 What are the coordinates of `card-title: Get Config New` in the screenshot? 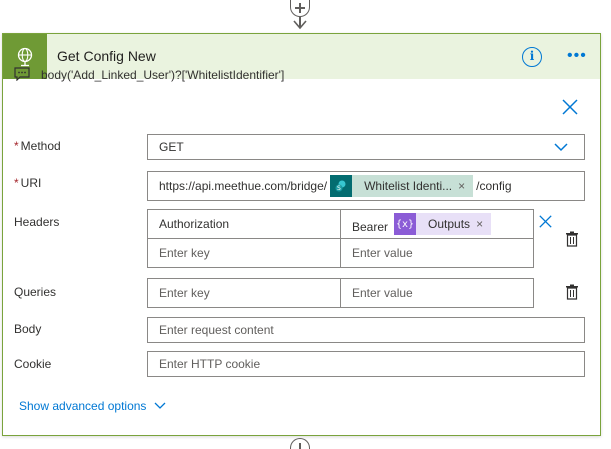 It's located at (106, 56).